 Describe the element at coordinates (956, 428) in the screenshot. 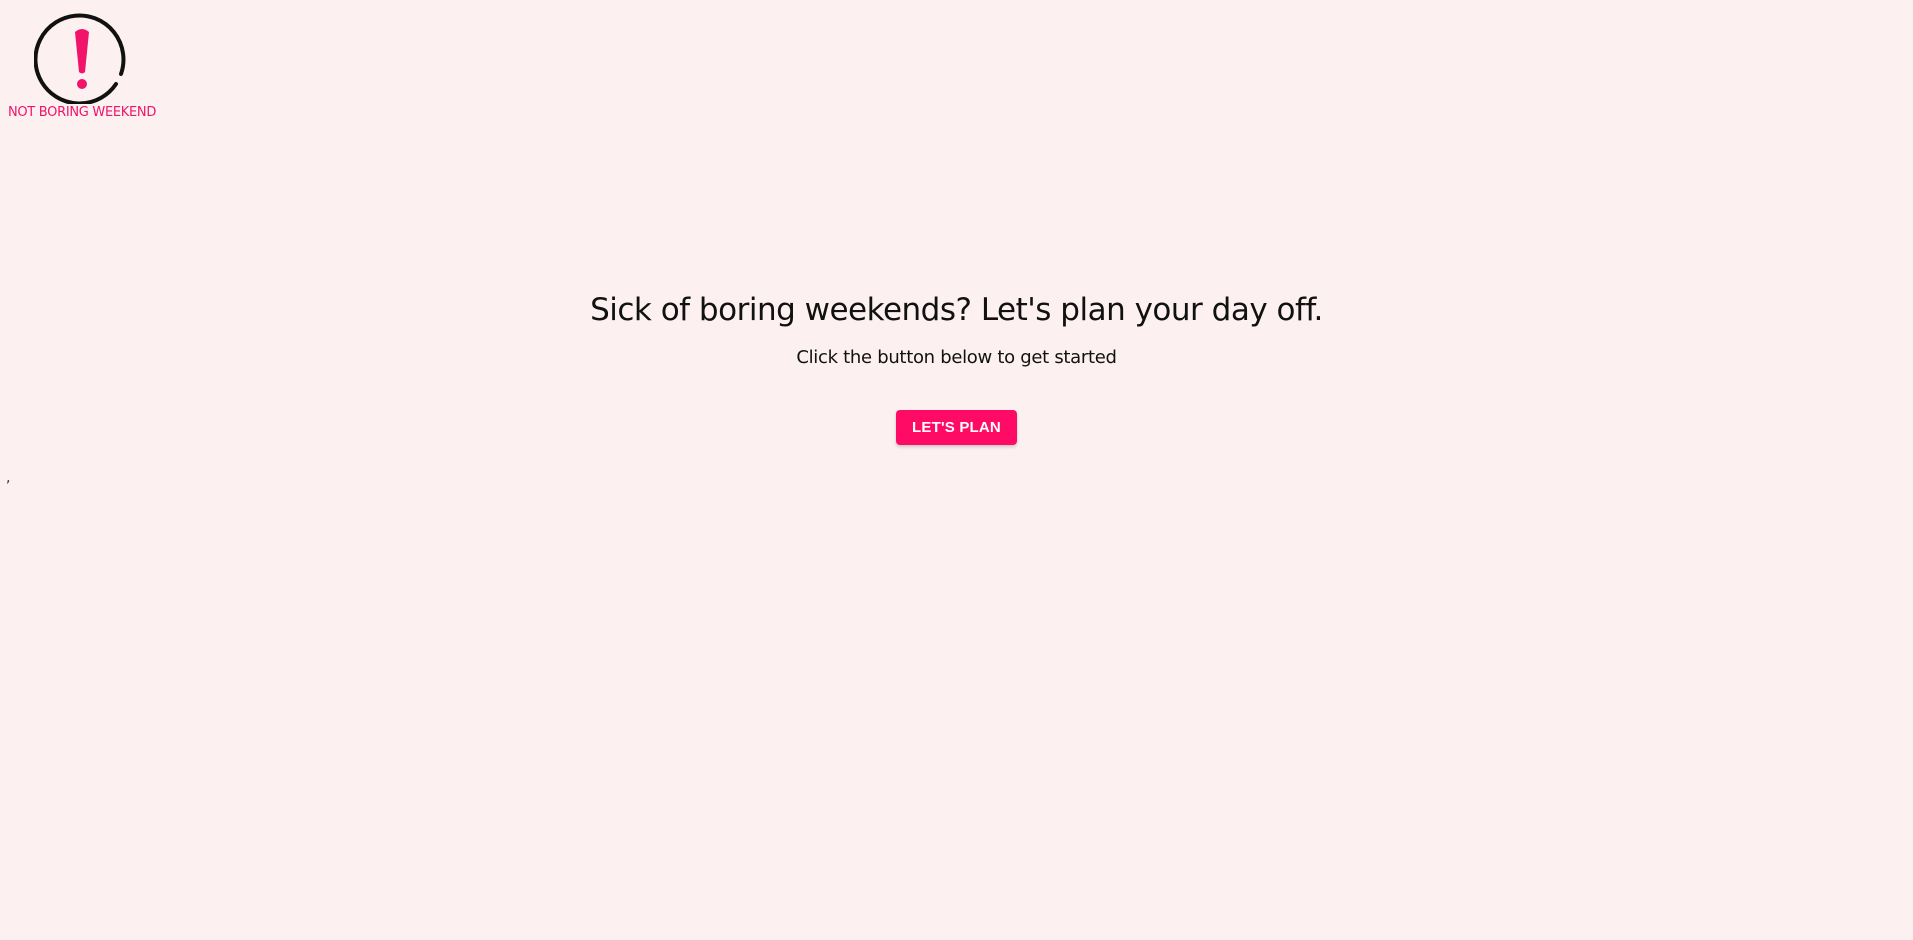

I see `lets-plan-button: LET'S PLAN` at that location.